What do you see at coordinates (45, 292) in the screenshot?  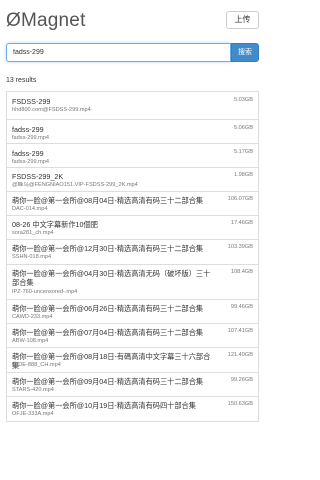 I see `result-file: IPZ-760-uncensored-.mp4` at bounding box center [45, 292].